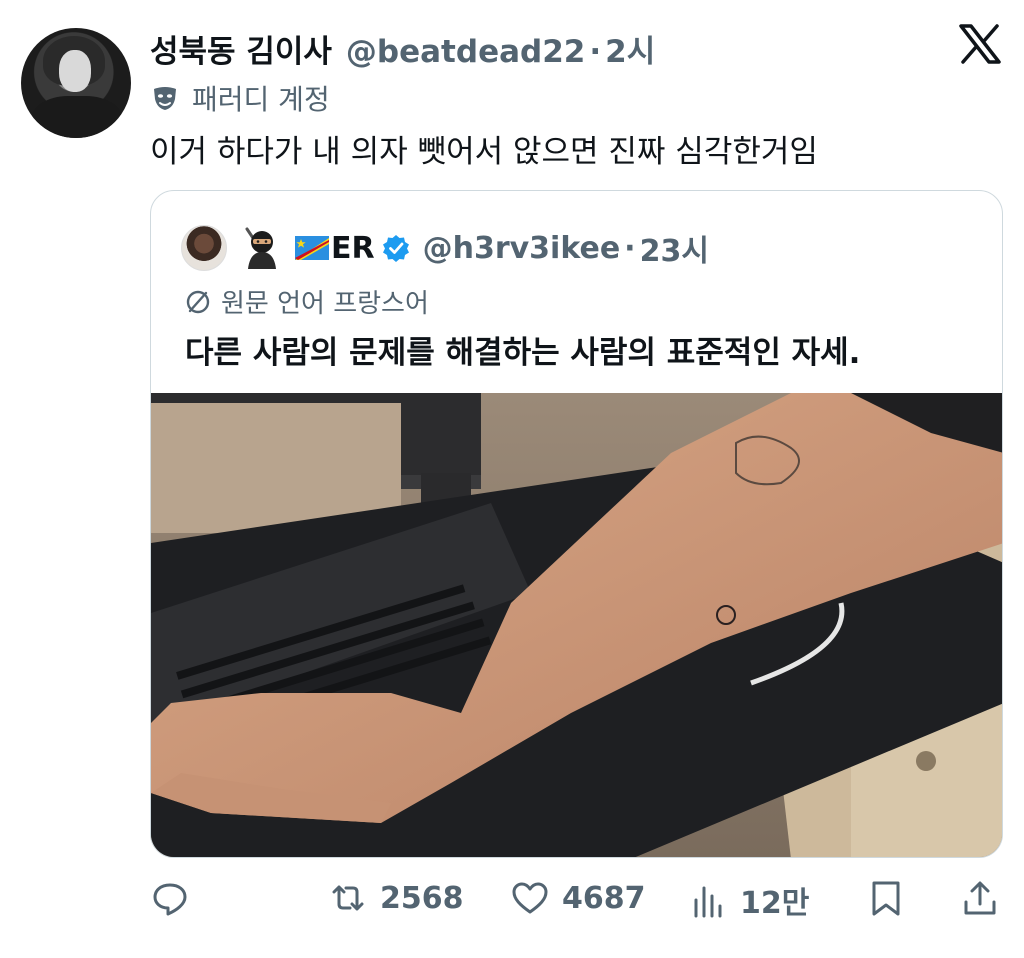  I want to click on verified-badge-icon, so click(395, 248).